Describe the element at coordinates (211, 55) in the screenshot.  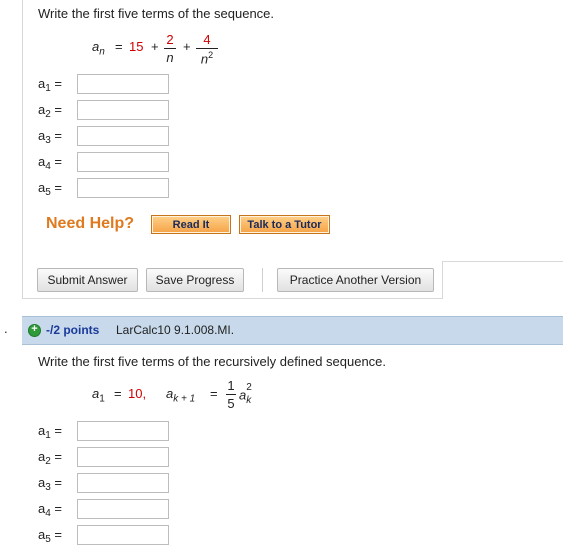
I see `fraction-2-exponent: 2` at that location.